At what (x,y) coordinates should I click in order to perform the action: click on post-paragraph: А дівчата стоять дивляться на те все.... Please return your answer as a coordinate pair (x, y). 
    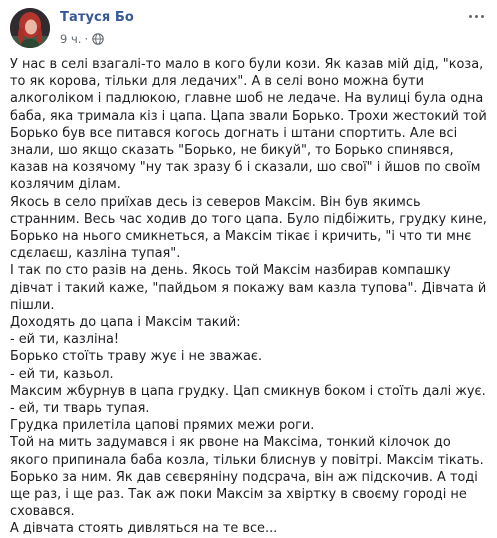
    Looking at the image, I should click on (144, 529).